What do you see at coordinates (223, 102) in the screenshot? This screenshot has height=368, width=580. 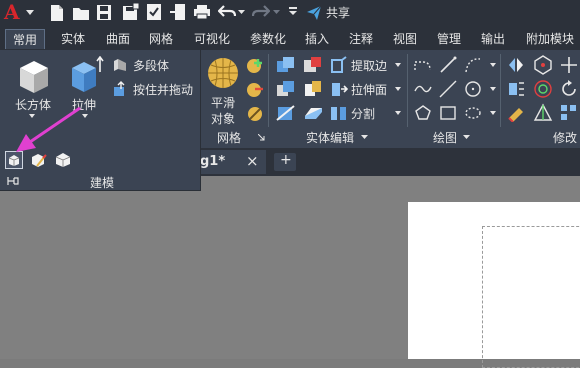 I see `smooth-object-label-line1: 平滑` at bounding box center [223, 102].